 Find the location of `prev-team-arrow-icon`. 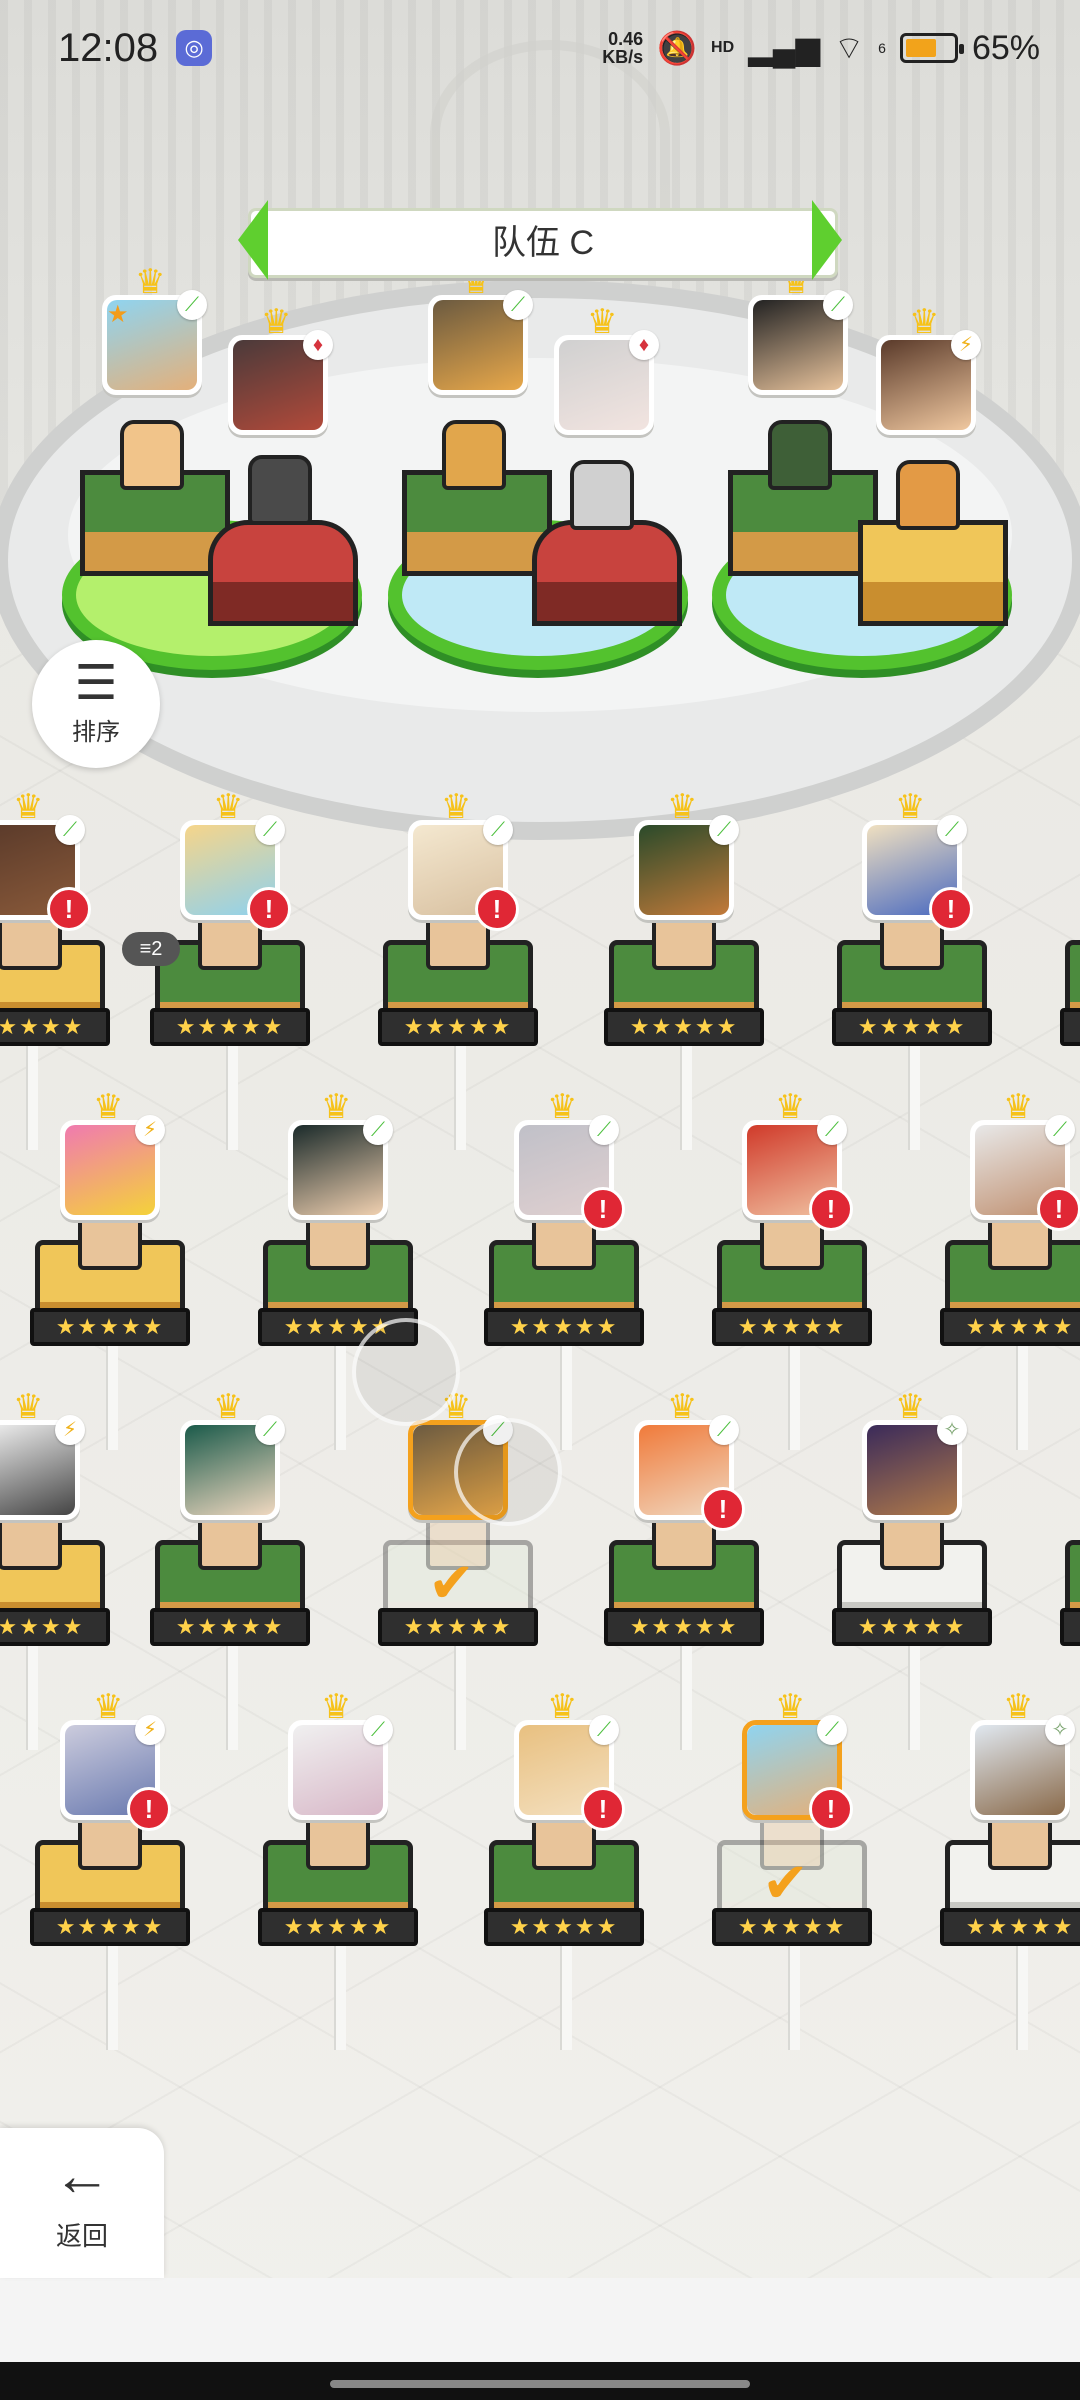

prev-team-arrow-icon is located at coordinates (253, 240).